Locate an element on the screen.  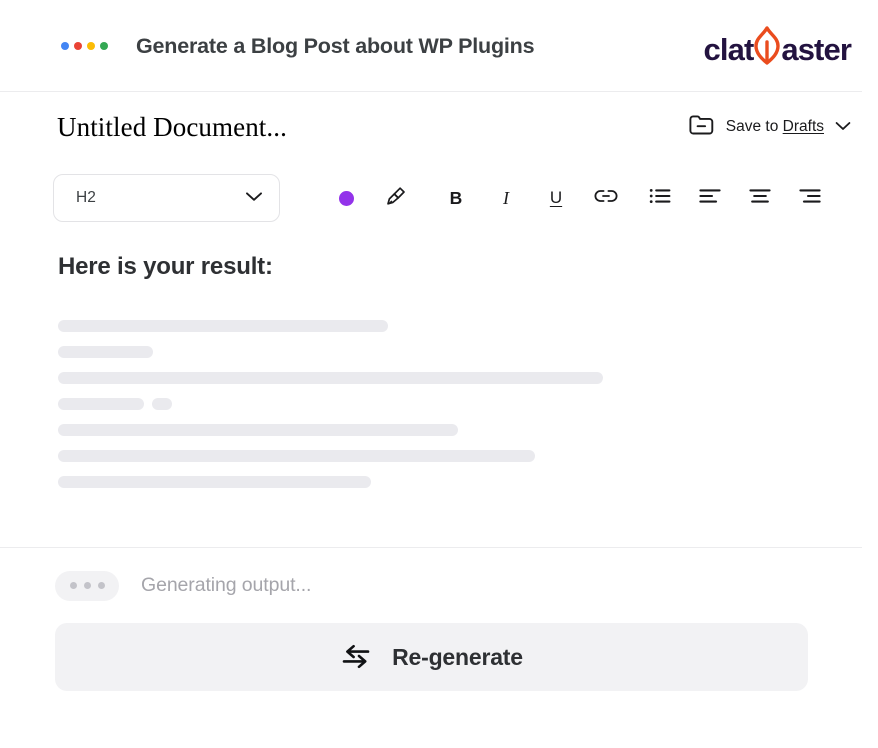
typing-dots-icon is located at coordinates (87, 585).